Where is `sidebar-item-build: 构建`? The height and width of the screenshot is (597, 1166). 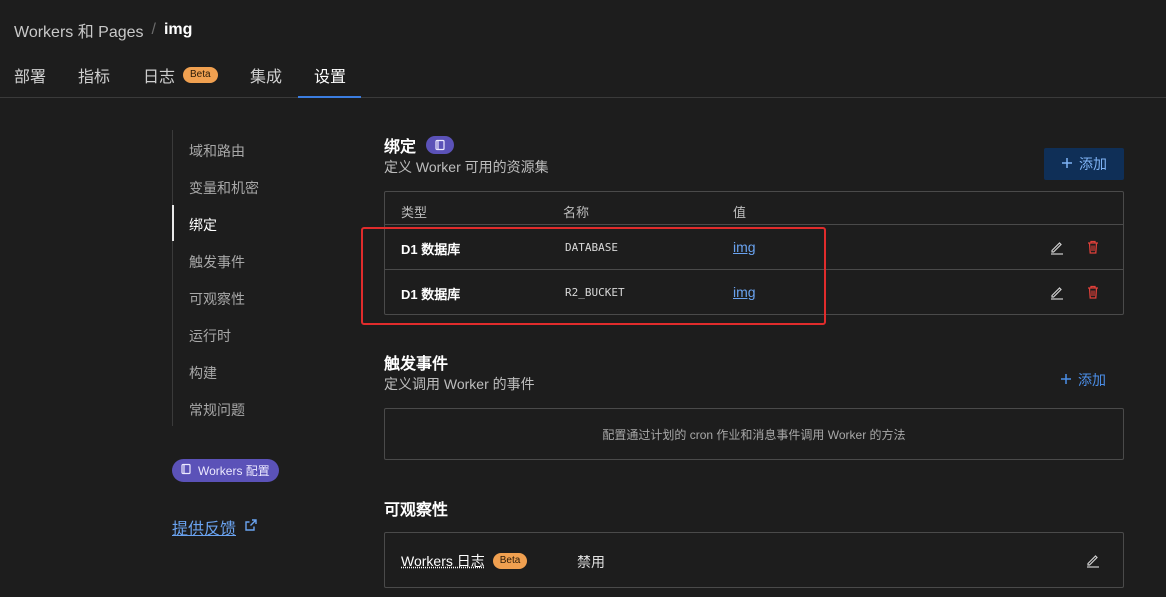 sidebar-item-build: 构建 is located at coordinates (203, 373).